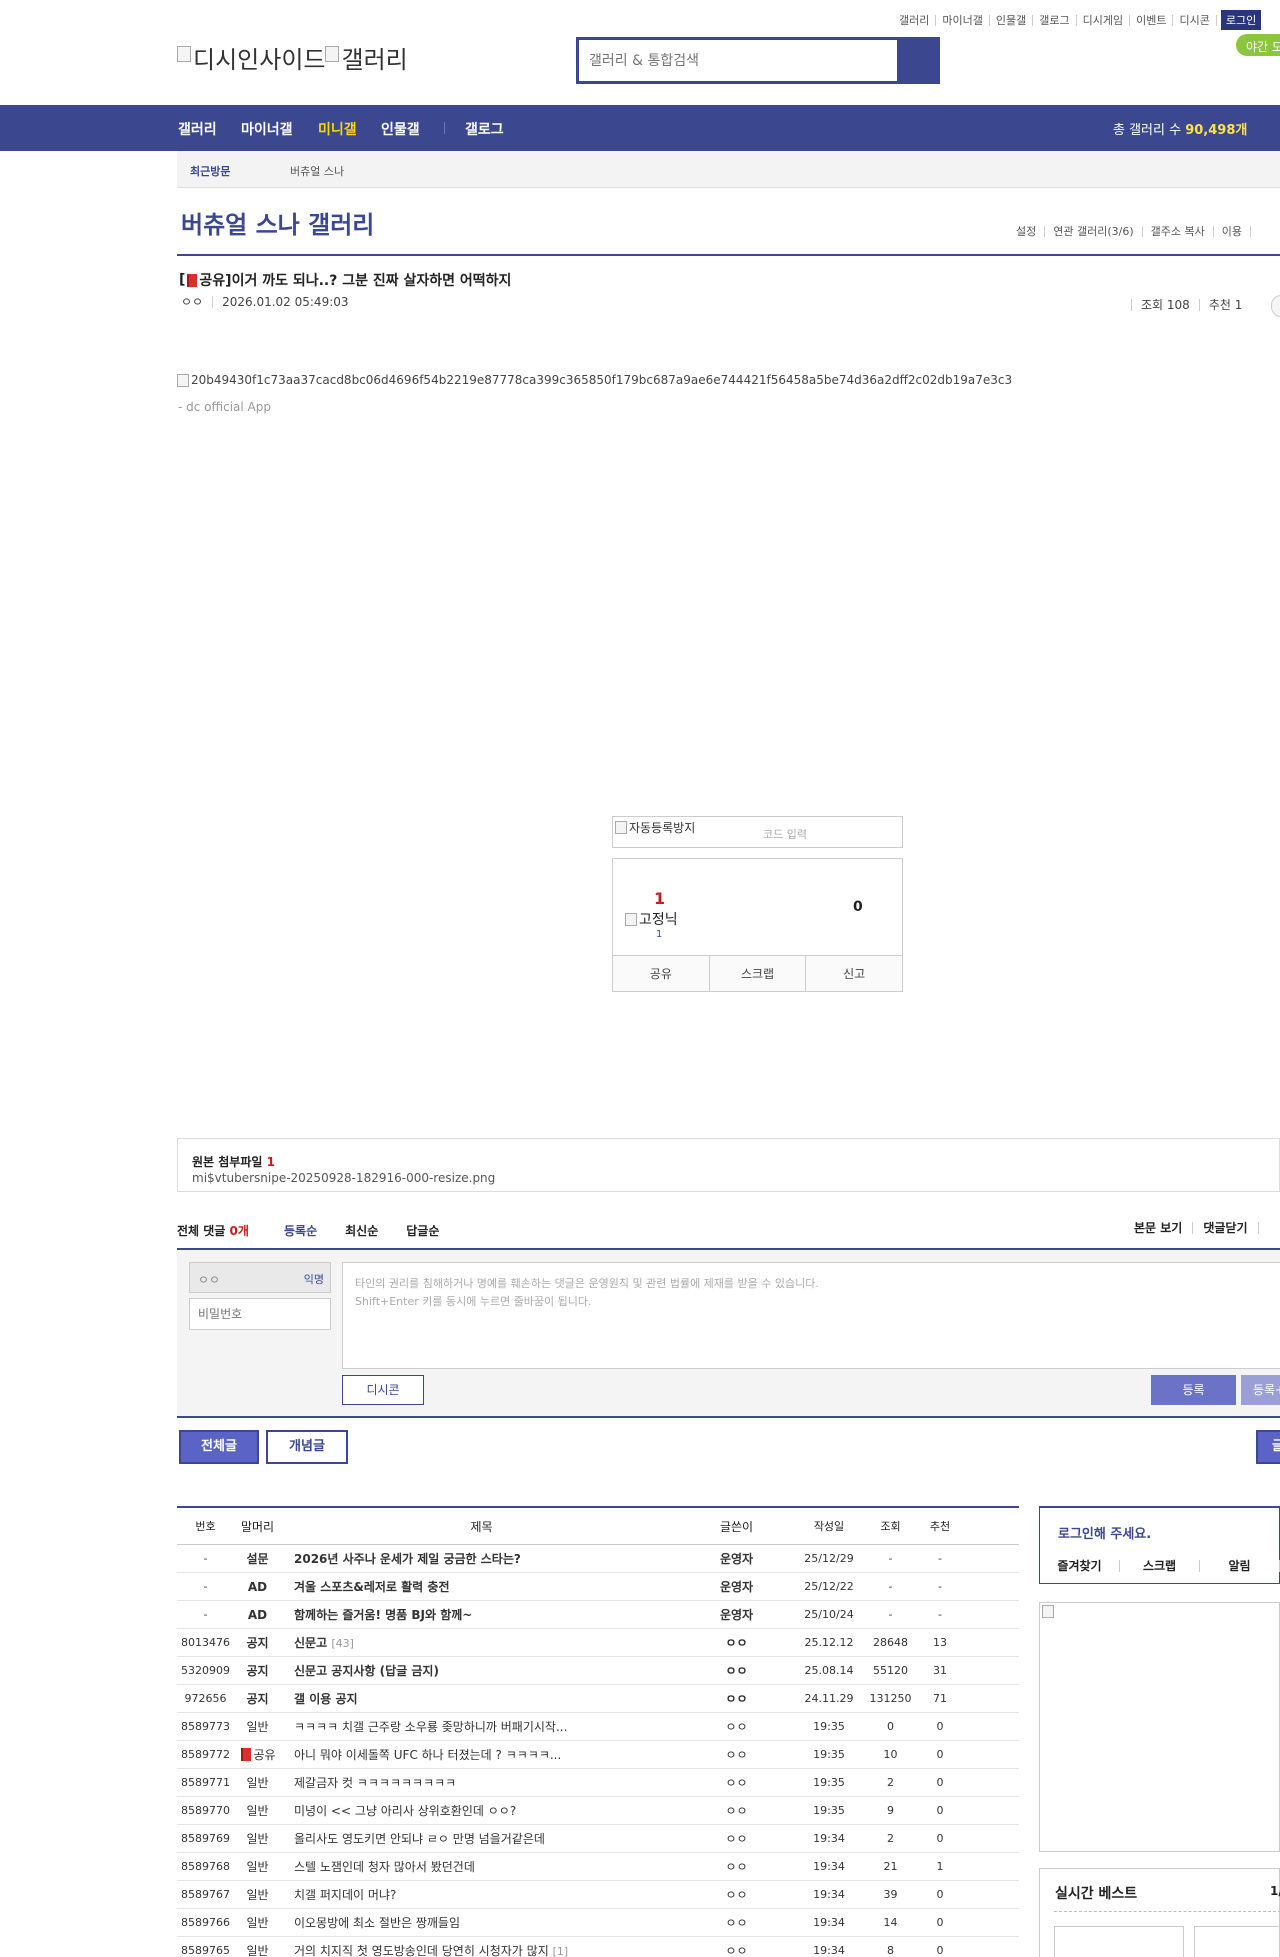  I want to click on table-row: 8589767 일반 치갤 퍼지데이 머냐? ㅇㅇ 19:34 39 0, so click(598, 1895).